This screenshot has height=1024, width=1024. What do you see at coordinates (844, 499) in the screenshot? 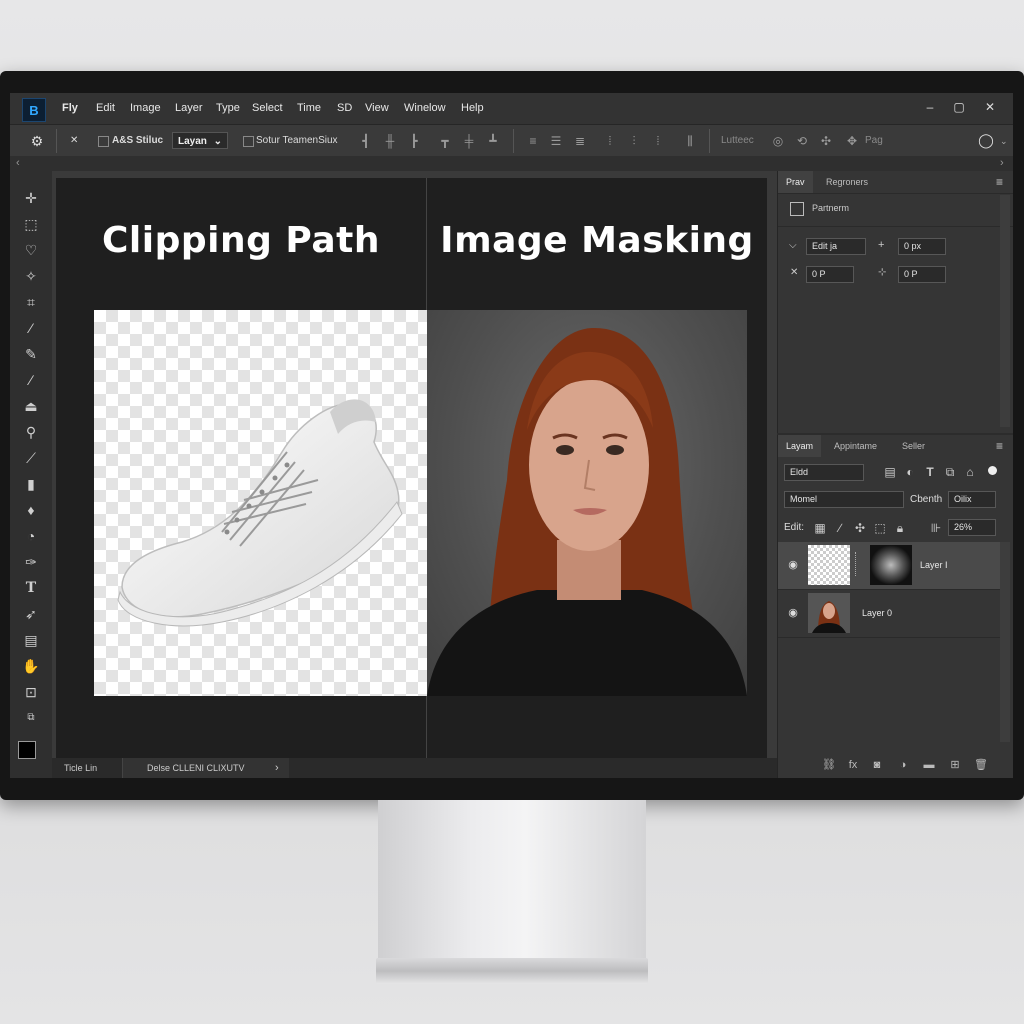
I see `blend-mode-dropdown: Momel` at bounding box center [844, 499].